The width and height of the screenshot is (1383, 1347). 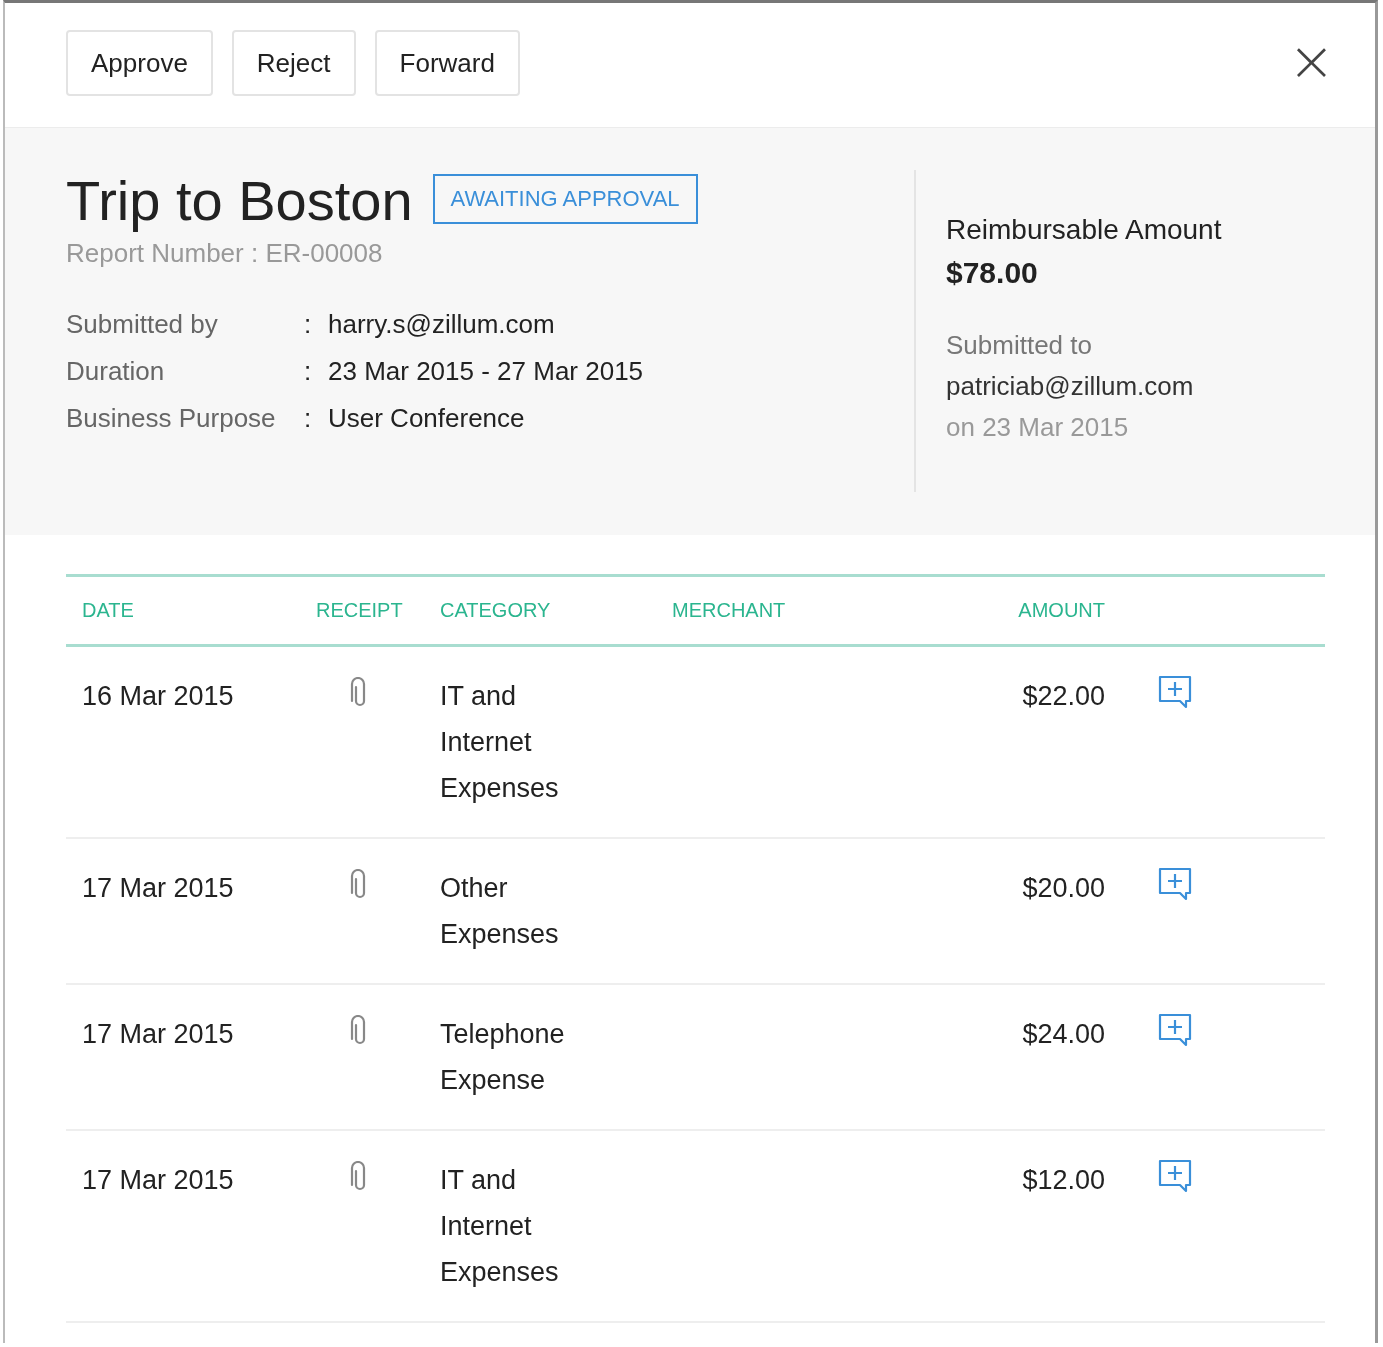 I want to click on report-title: Trip to Boston, so click(x=239, y=201).